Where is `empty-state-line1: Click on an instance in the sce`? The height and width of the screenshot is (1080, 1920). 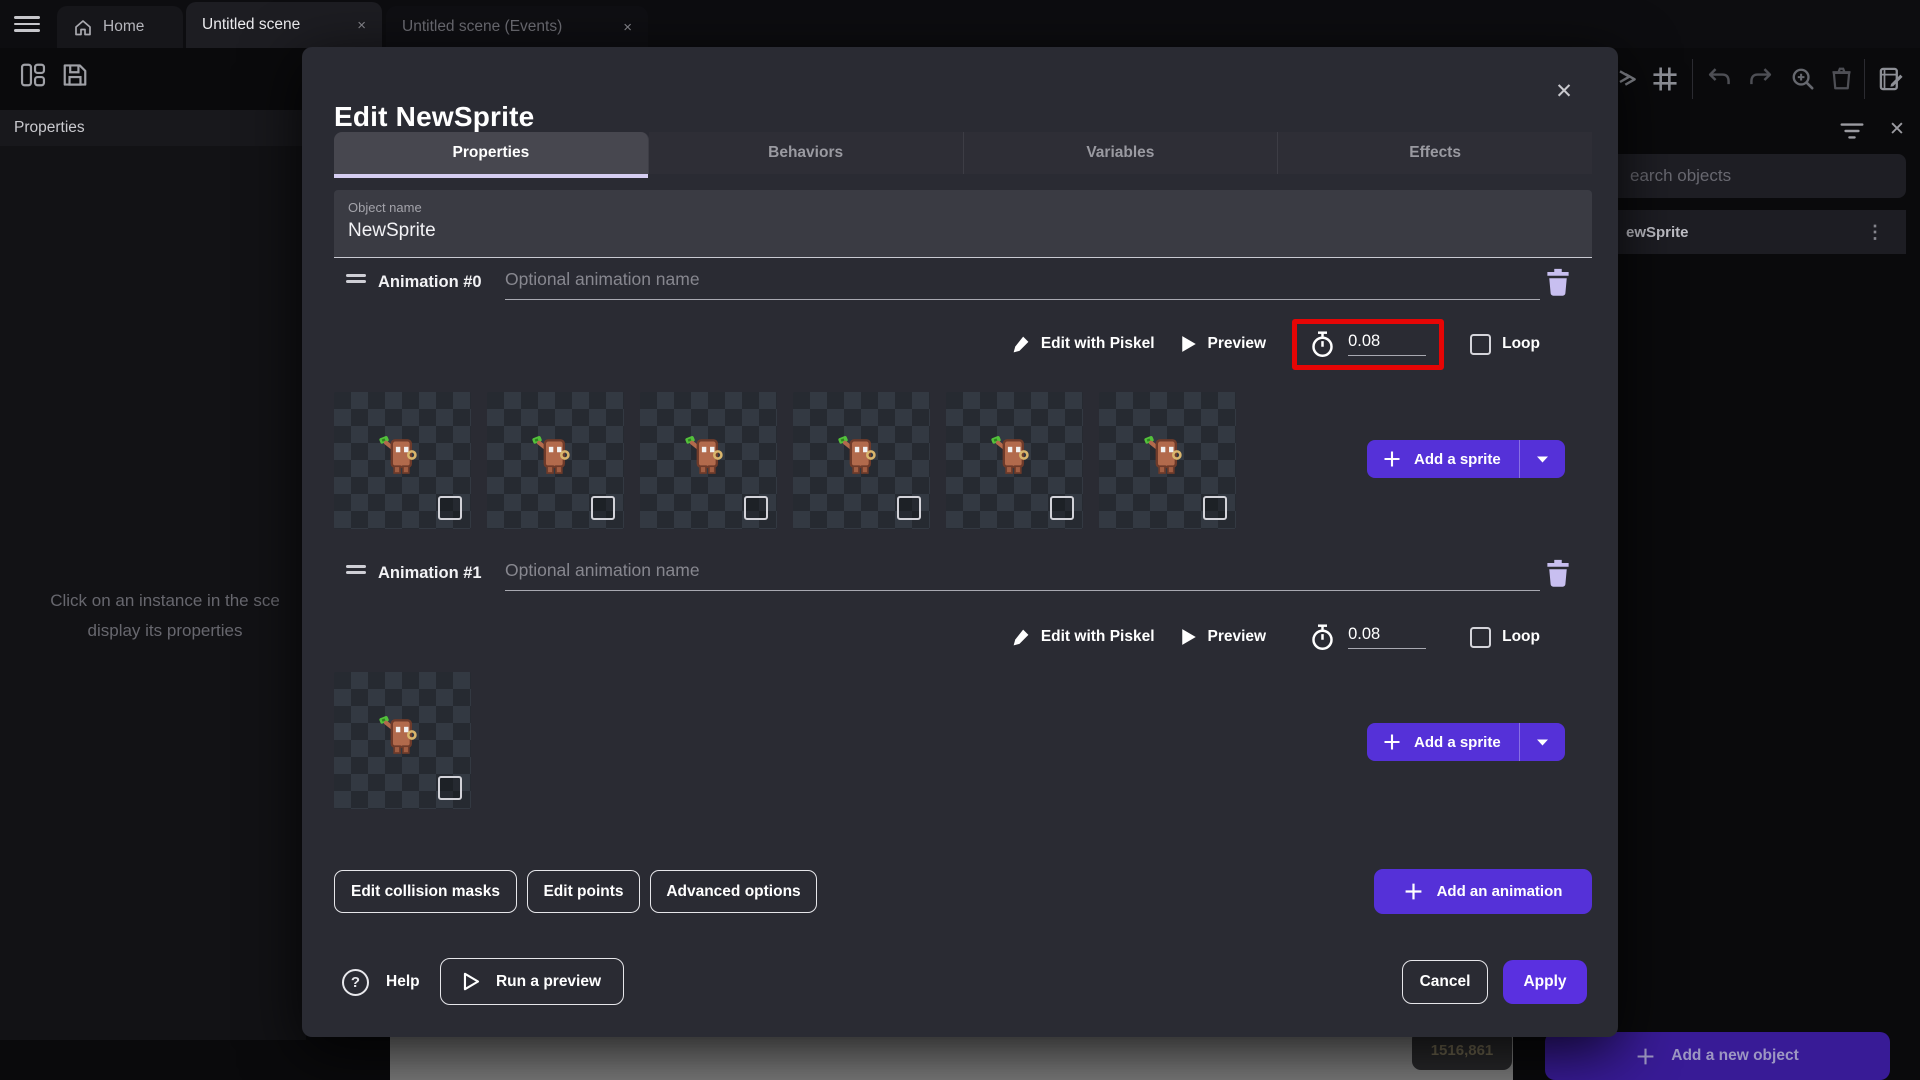
empty-state-line1: Click on an instance in the sce is located at coordinates (165, 600).